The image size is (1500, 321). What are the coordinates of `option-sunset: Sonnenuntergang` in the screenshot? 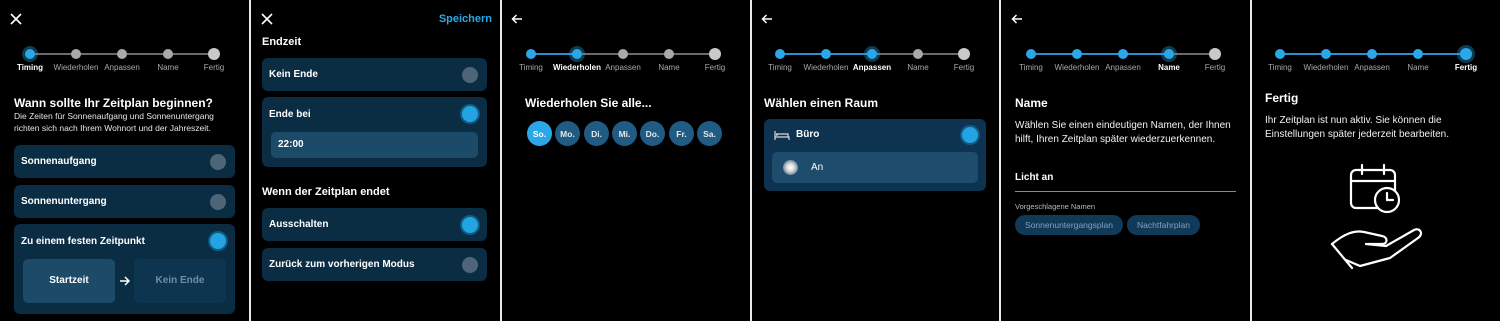 It's located at (124, 201).